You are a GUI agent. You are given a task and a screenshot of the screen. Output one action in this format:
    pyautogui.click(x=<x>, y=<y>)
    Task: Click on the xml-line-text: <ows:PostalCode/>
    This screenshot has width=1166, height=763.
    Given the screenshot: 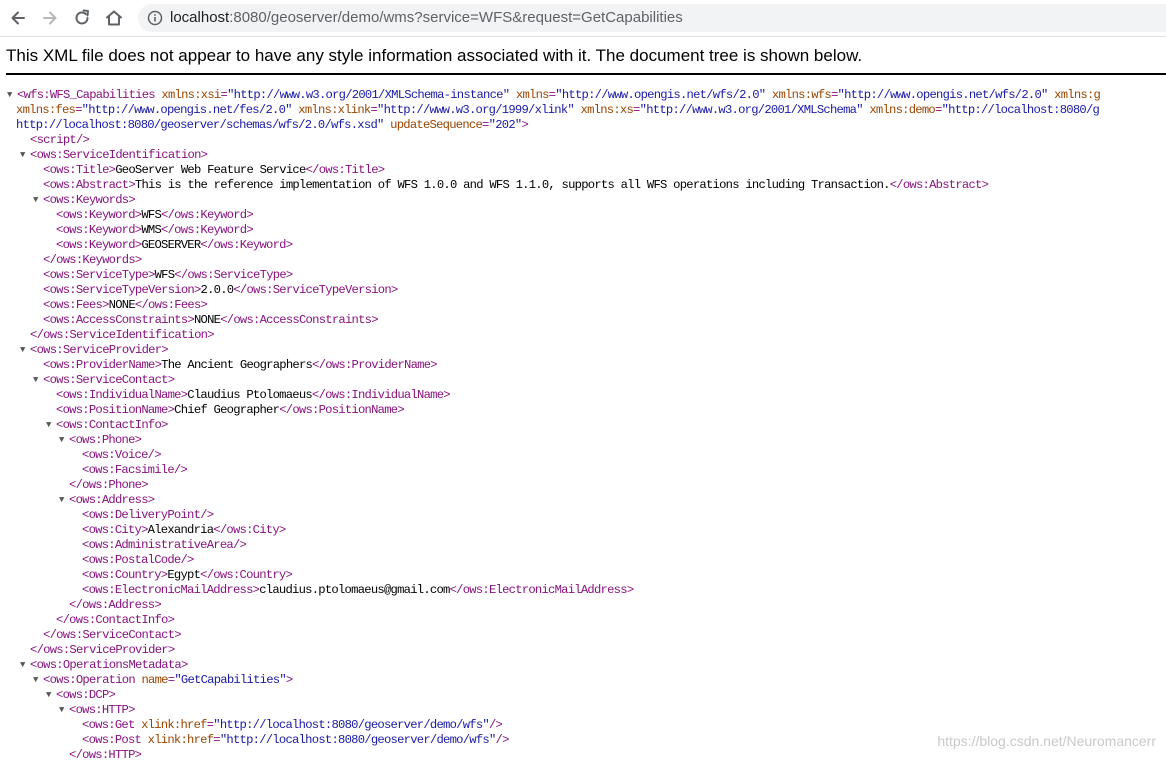 What is the action you would take?
    pyautogui.click(x=138, y=560)
    